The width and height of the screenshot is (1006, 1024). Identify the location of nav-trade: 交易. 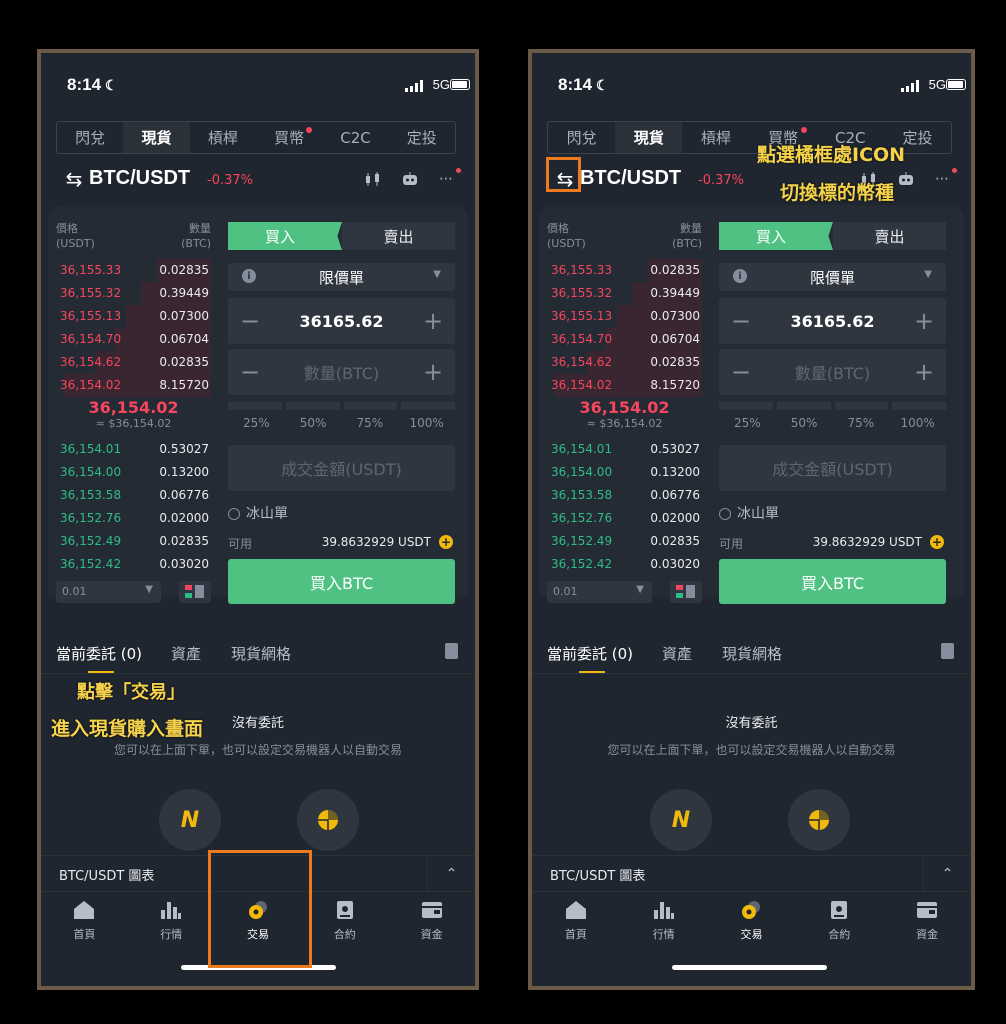
(752, 919).